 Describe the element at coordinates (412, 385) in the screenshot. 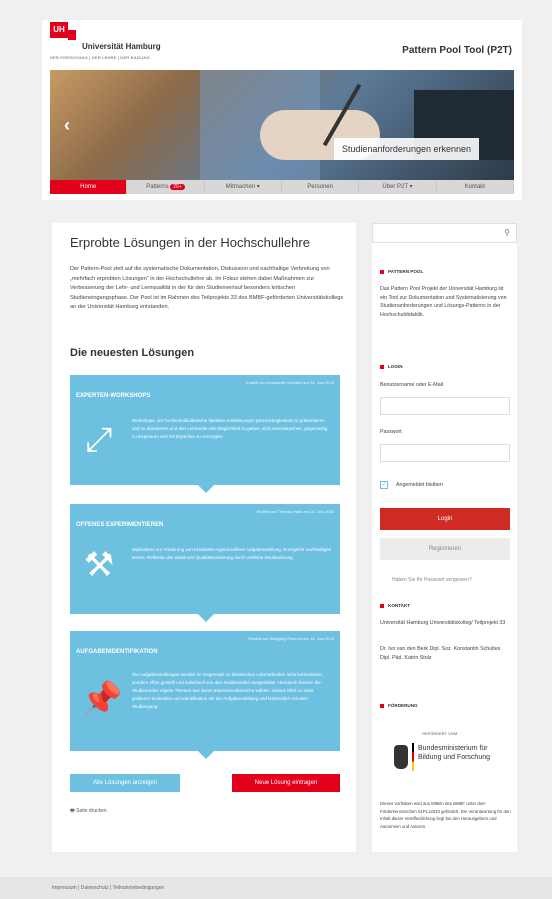

I see `username-label: Benutzername oder E-Mail` at that location.